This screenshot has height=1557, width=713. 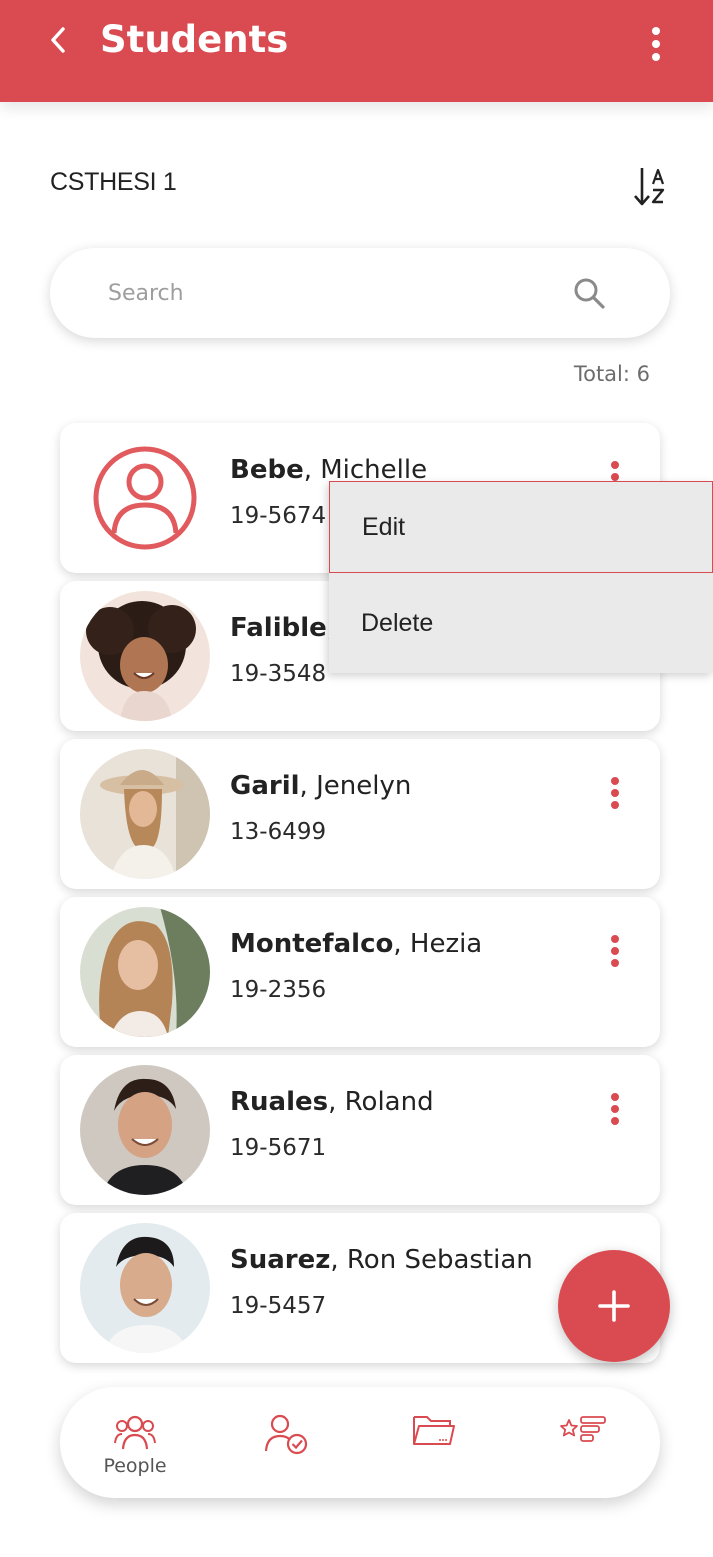 What do you see at coordinates (278, 516) in the screenshot?
I see `student-id: 19-5674` at bounding box center [278, 516].